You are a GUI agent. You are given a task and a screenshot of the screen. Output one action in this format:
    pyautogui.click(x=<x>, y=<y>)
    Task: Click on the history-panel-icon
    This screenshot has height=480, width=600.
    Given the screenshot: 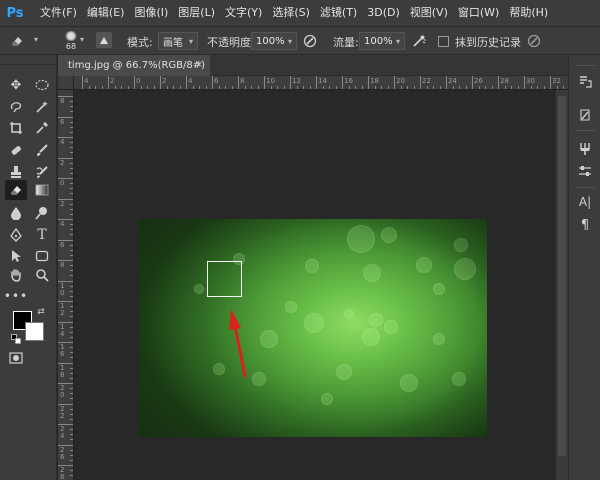 What is the action you would take?
    pyautogui.click(x=585, y=82)
    